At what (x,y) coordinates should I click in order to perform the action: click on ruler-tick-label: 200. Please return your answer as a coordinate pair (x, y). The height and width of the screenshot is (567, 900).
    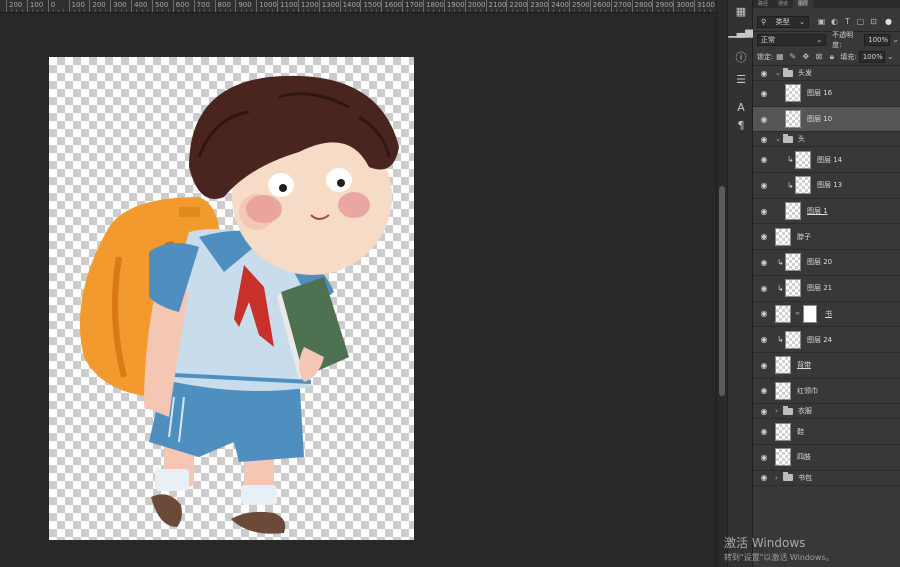
    Looking at the image, I should click on (97, 6).